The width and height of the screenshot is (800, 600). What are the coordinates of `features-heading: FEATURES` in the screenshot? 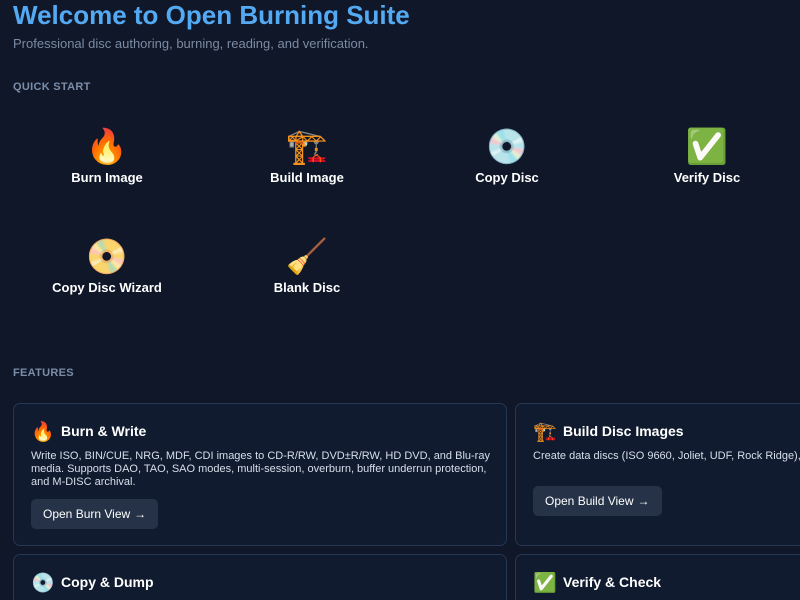 It's located at (43, 373).